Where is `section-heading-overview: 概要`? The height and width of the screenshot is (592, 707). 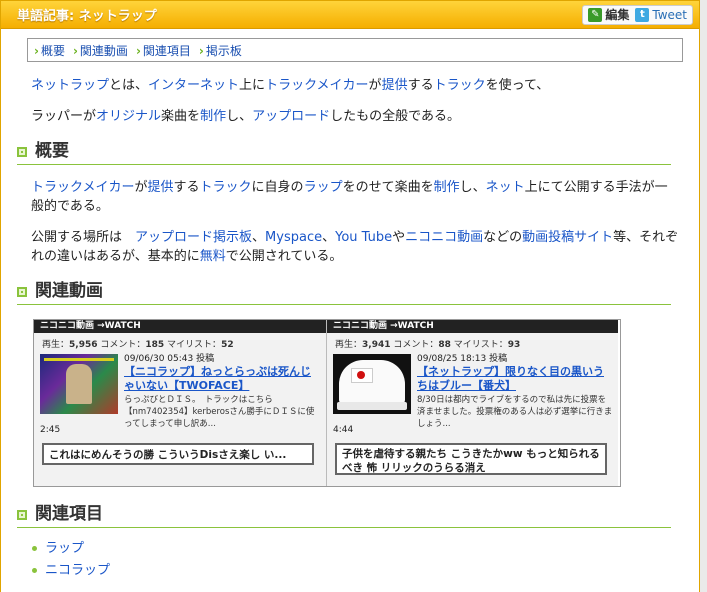
section-heading-overview: 概要 is located at coordinates (344, 153).